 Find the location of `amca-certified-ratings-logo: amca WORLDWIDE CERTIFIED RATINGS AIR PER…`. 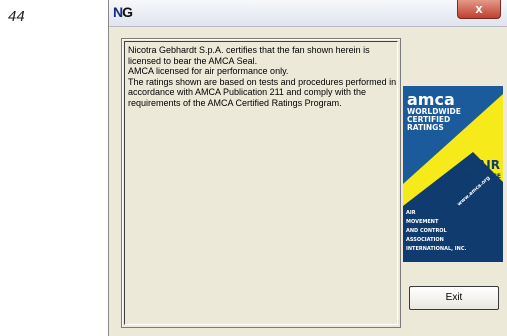

amca-certified-ratings-logo: amca WORLDWIDE CERTIFIED RATINGS AIR PER… is located at coordinates (453, 174).